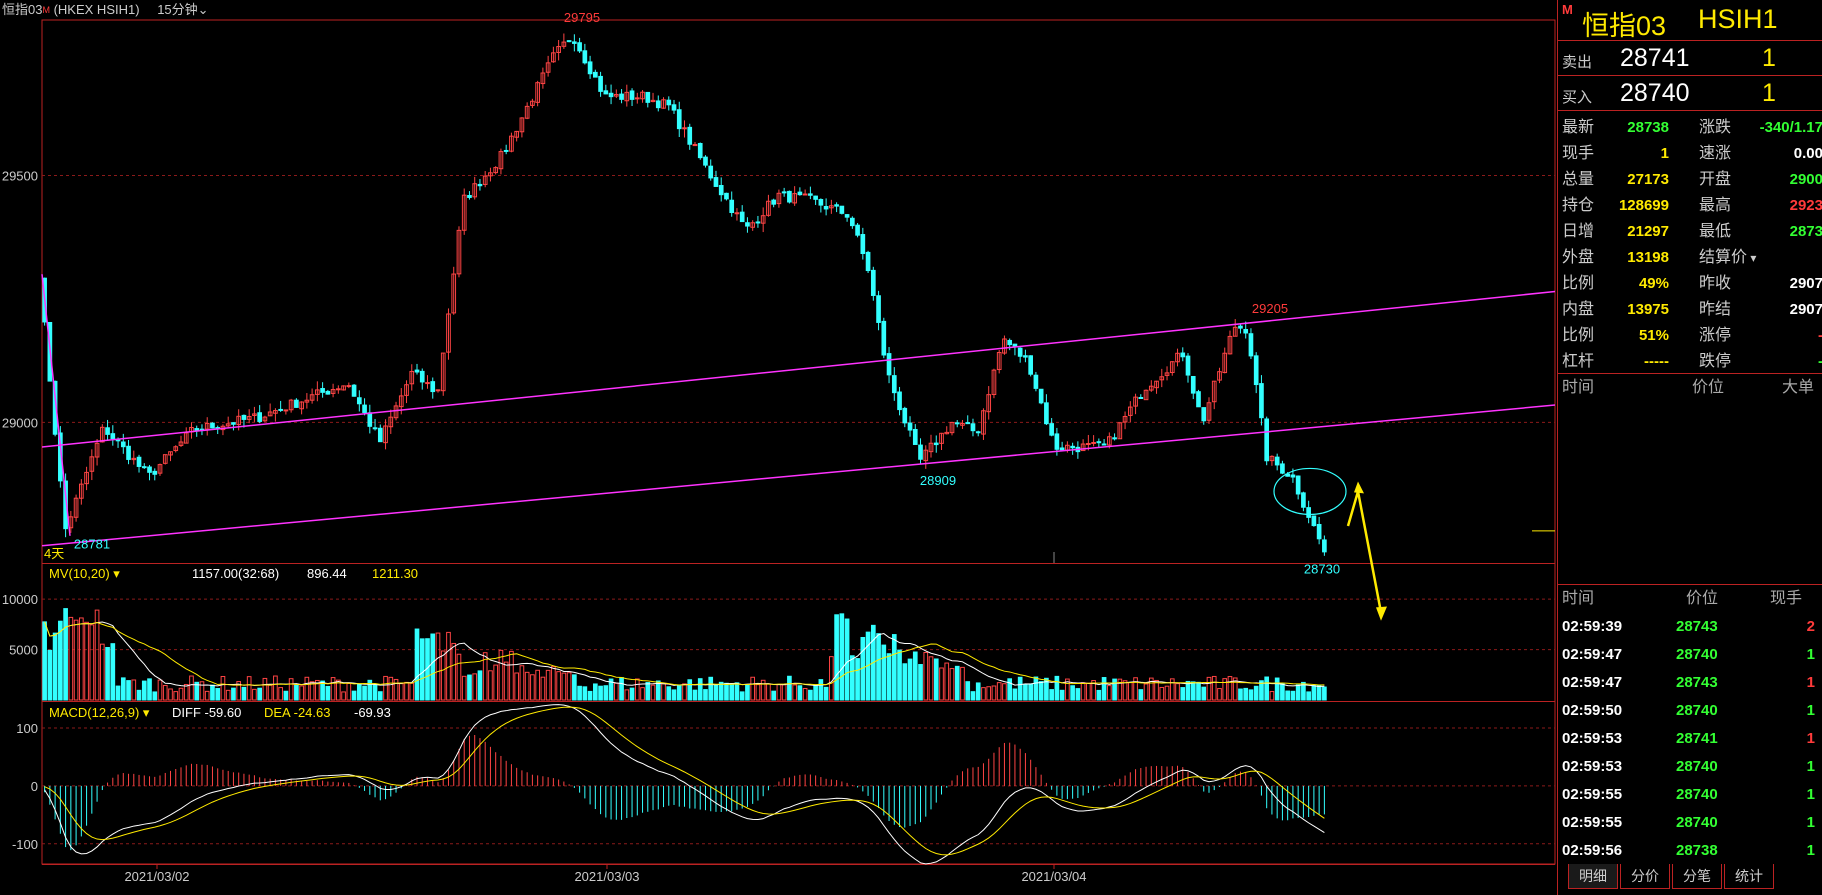  I want to click on tick-time: 02:59:47, so click(1592, 654).